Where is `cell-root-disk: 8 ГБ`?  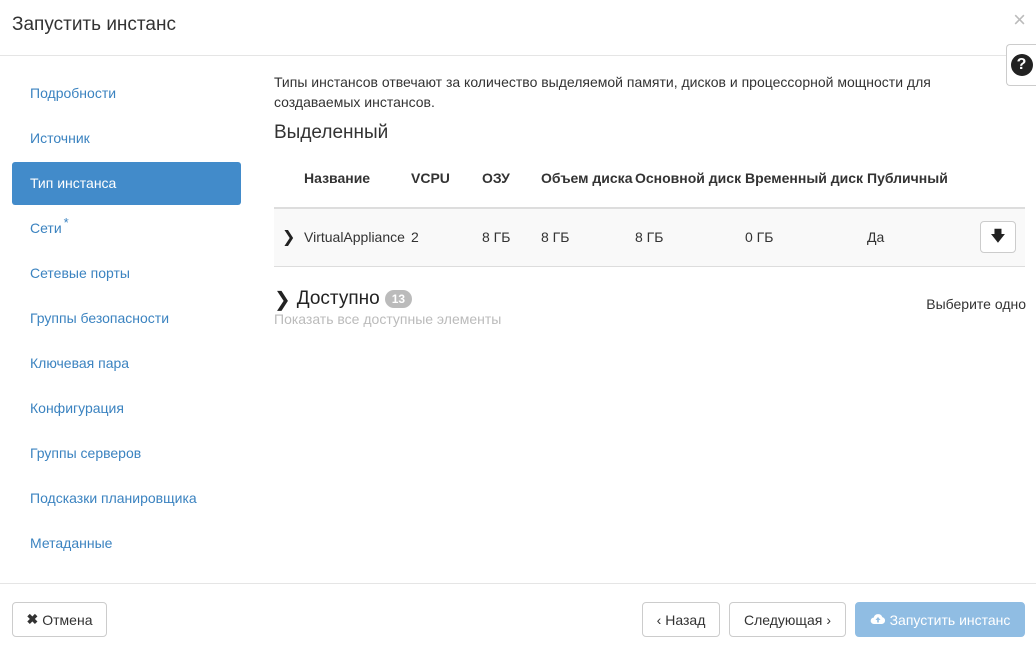
cell-root-disk: 8 ГБ is located at coordinates (690, 237).